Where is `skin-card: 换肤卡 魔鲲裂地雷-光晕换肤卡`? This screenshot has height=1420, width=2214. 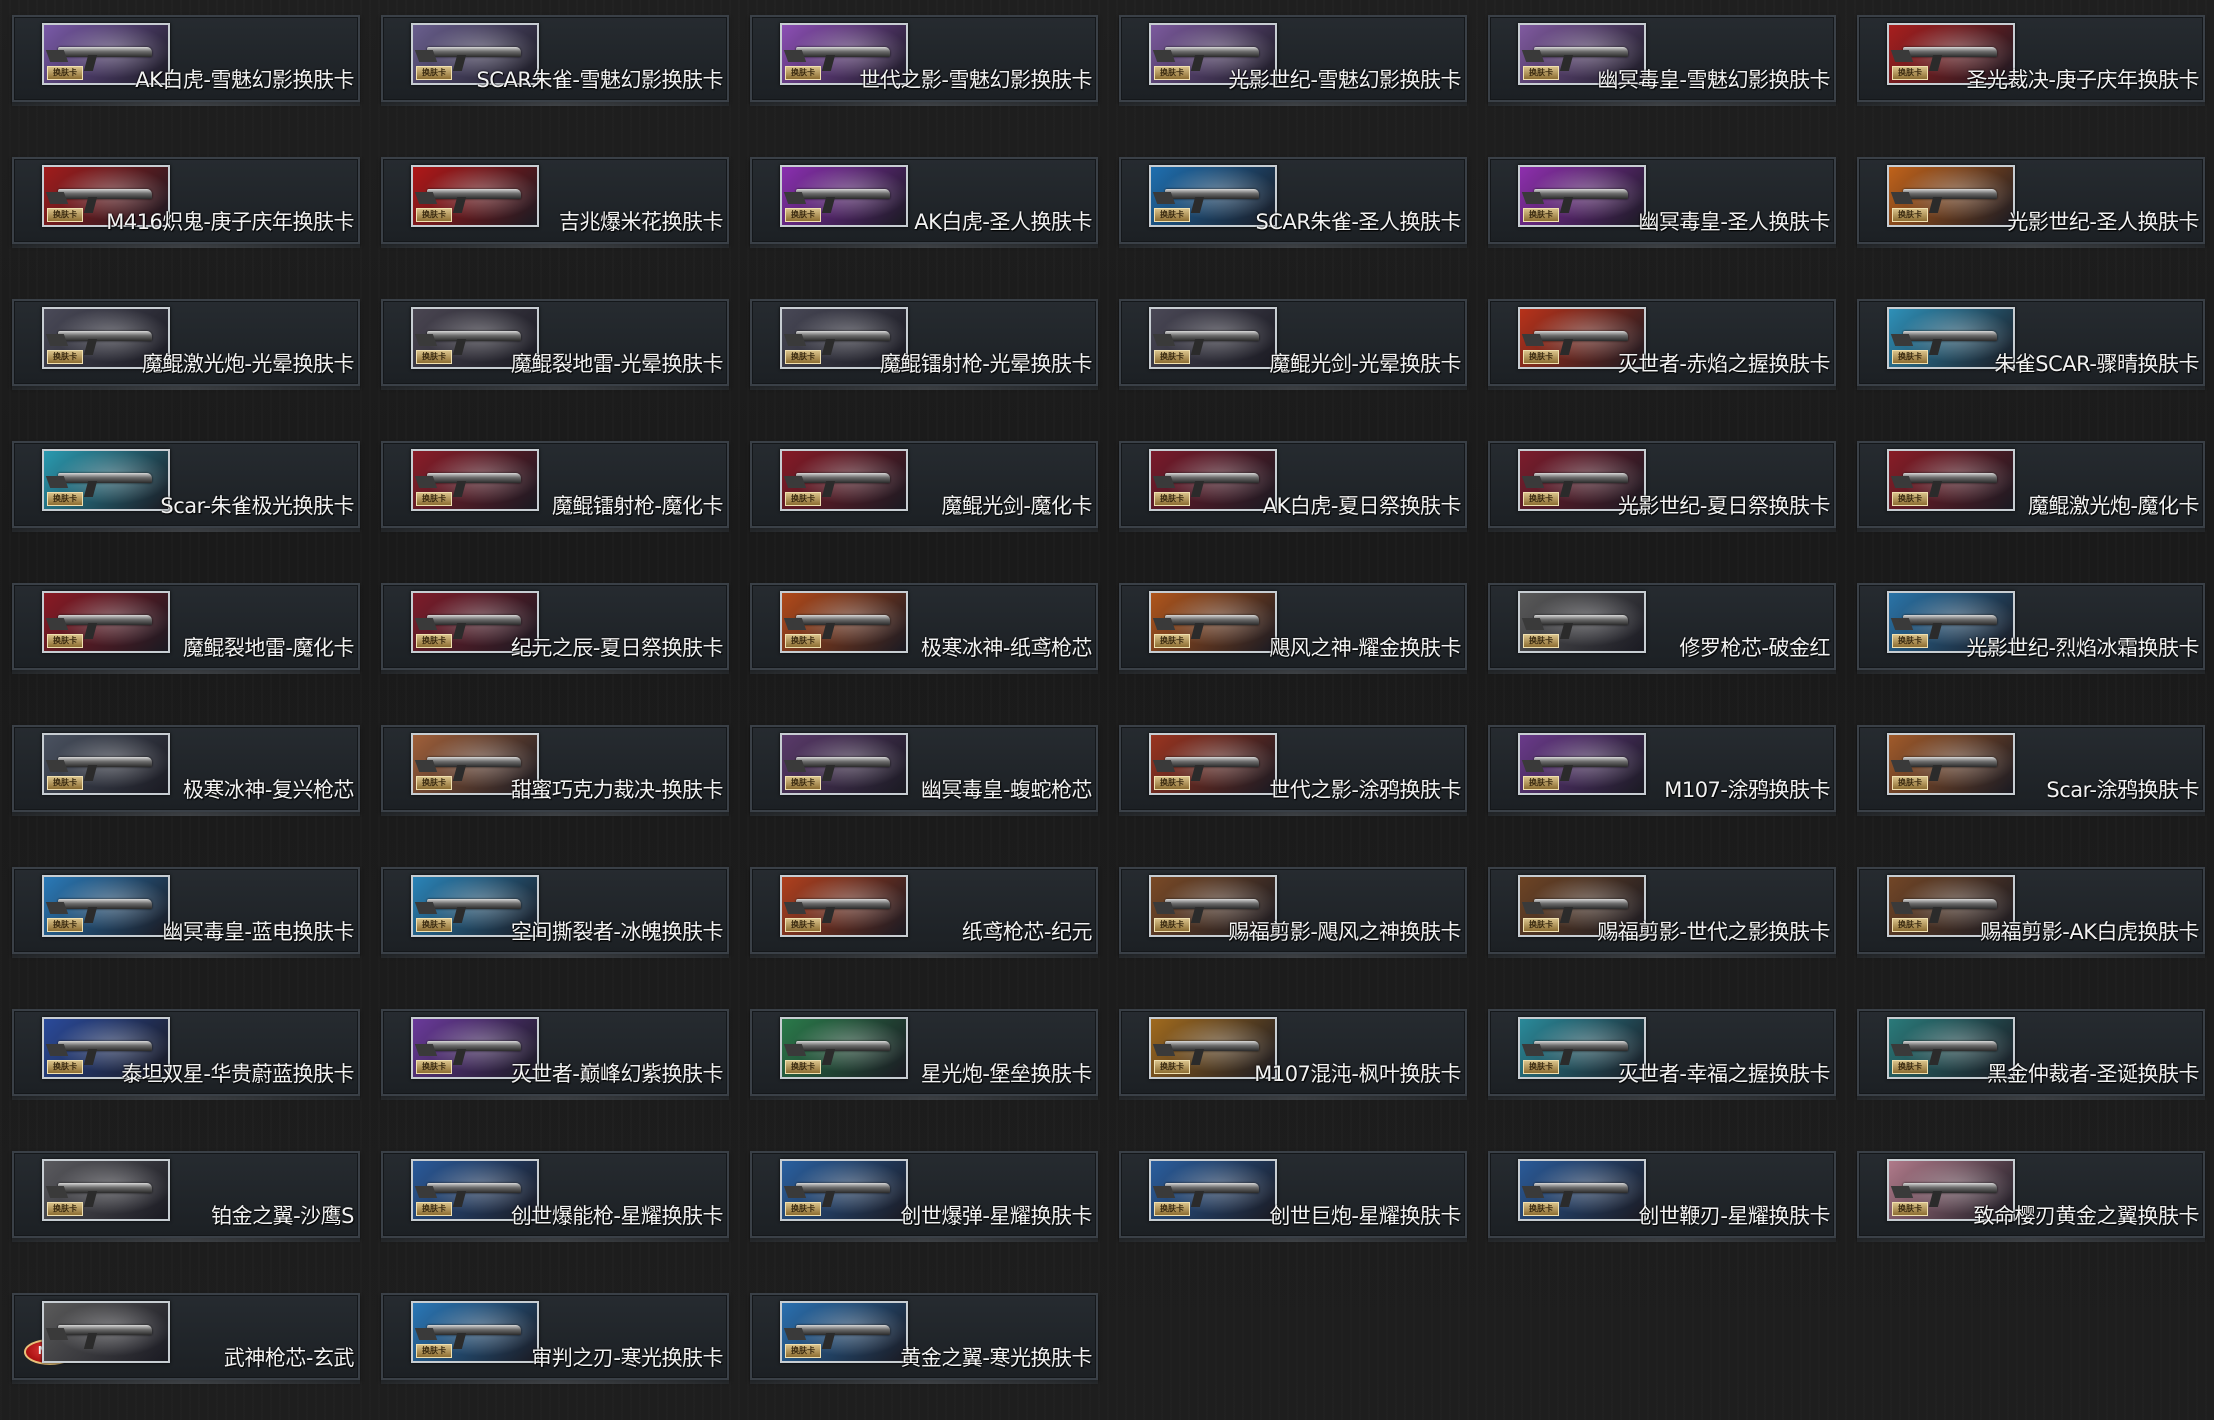
skin-card: 换肤卡 魔鲲裂地雷-光晕换肤卡 is located at coordinates (555, 344).